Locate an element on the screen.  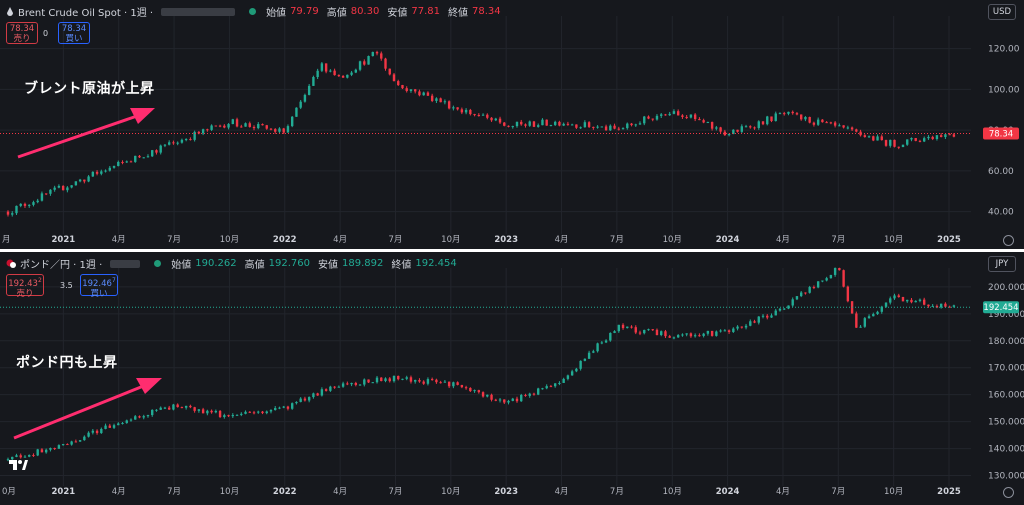
y-tick-label: 200.000 is located at coordinates (1006, 288).